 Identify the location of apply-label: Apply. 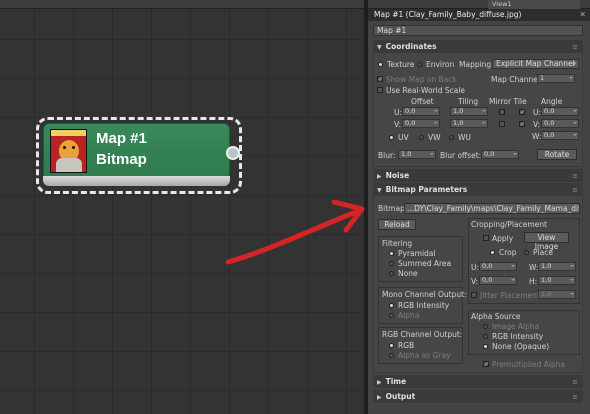
(503, 238).